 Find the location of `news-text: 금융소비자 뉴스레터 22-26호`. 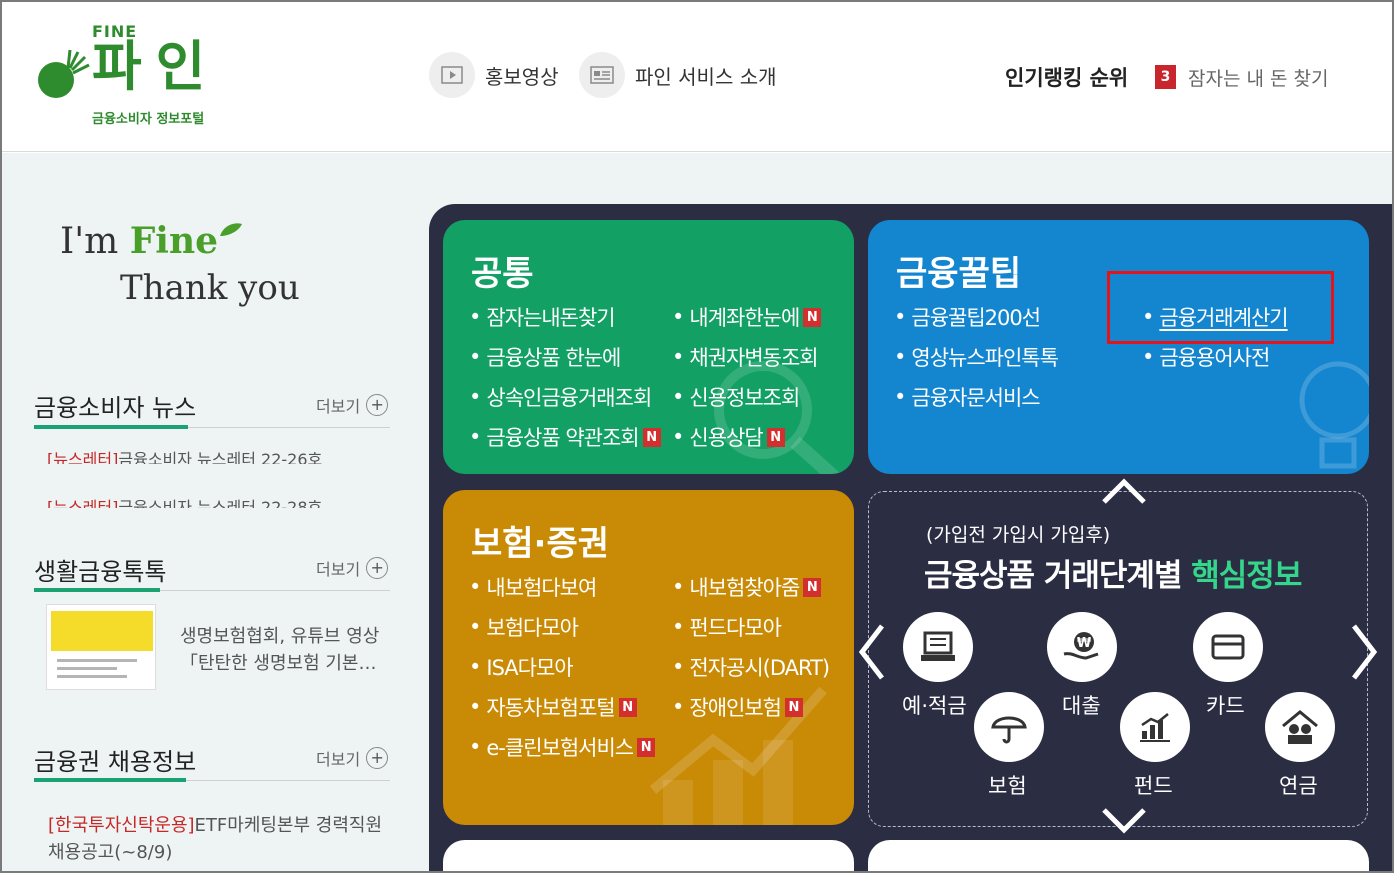

news-text: 금융소비자 뉴스레터 22-26호 is located at coordinates (220, 457).